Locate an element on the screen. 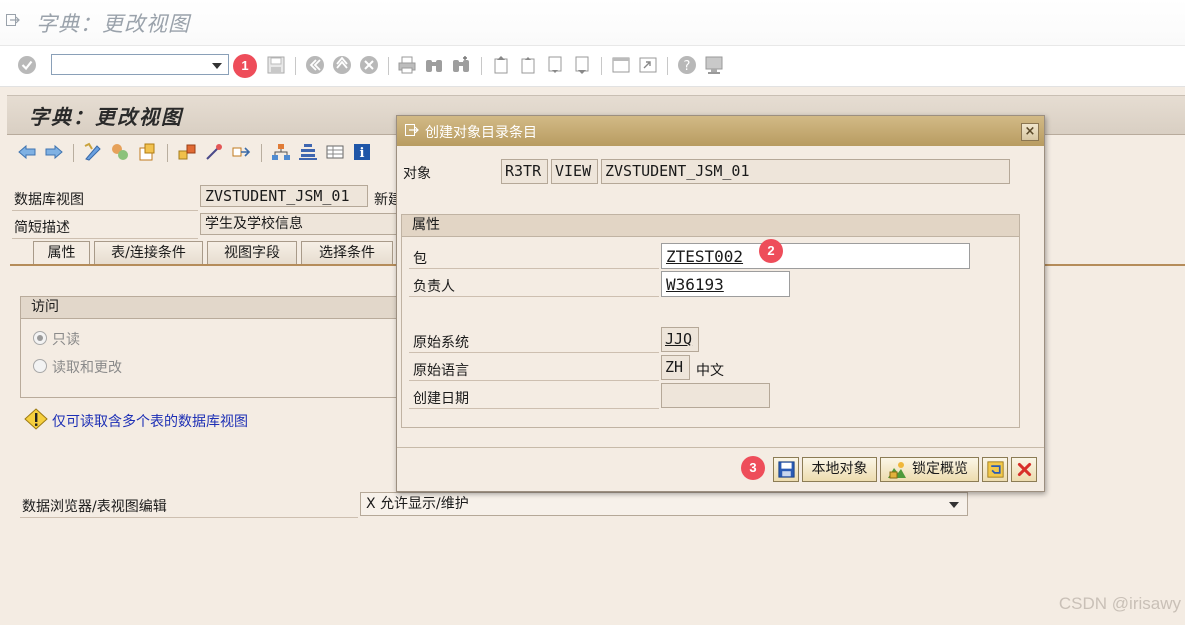 This screenshot has height=625, width=1185. lock-overview-icon is located at coordinates (897, 470).